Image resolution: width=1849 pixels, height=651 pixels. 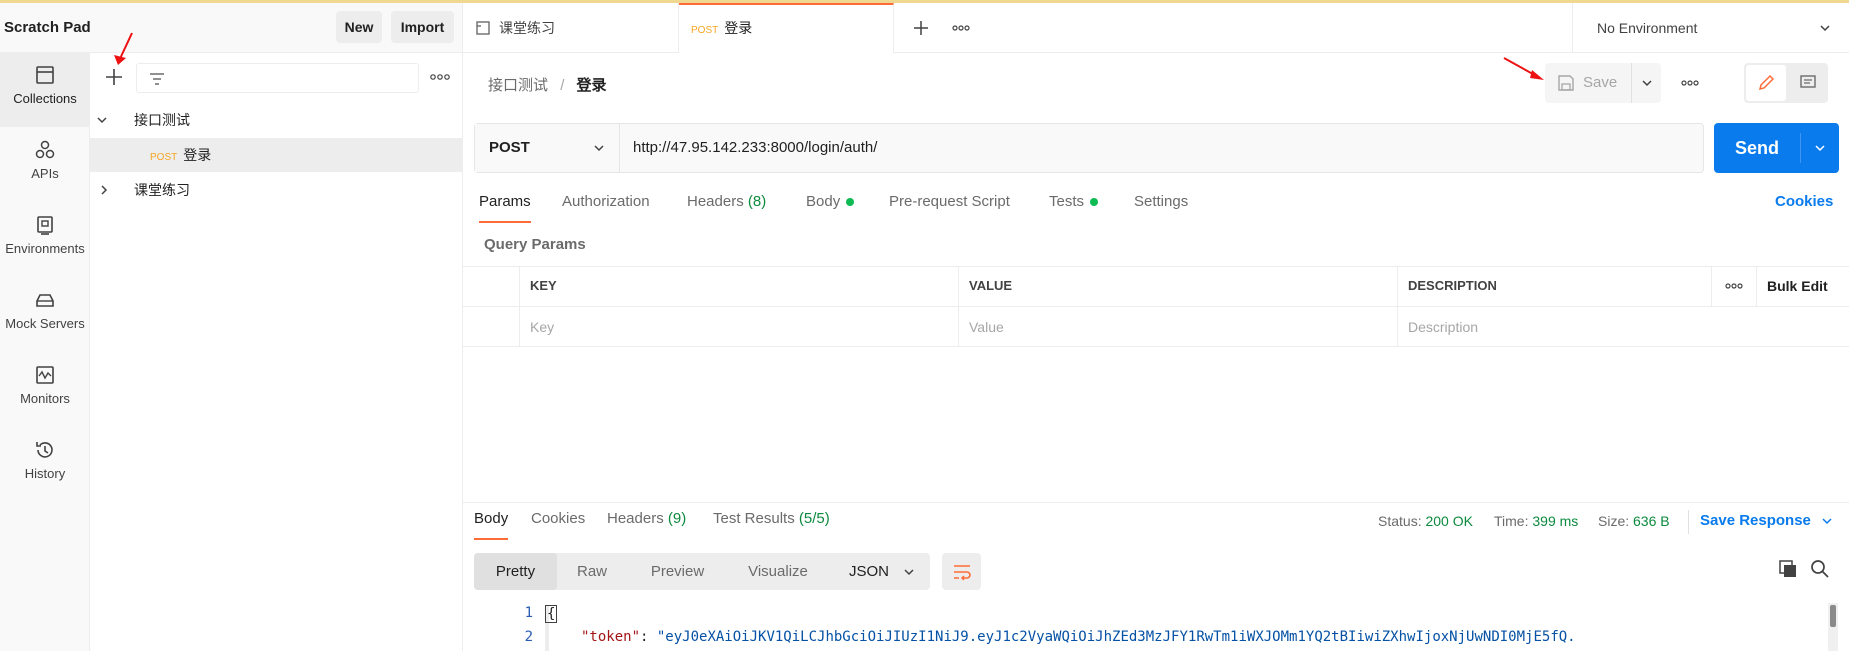 What do you see at coordinates (45, 165) in the screenshot?
I see `nav-apis: APIs` at bounding box center [45, 165].